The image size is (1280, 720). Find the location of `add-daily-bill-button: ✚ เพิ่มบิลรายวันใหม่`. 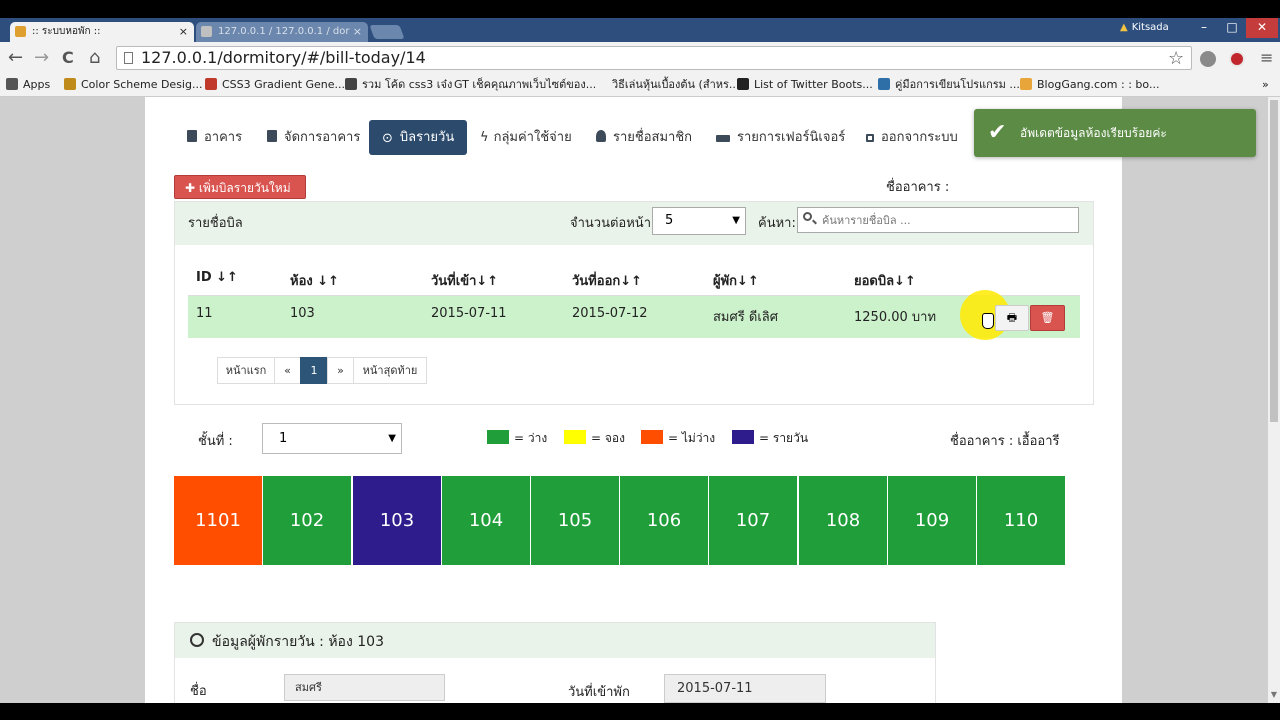

add-daily-bill-button: ✚ เพิ่มบิลรายวันใหม่ is located at coordinates (240, 187).